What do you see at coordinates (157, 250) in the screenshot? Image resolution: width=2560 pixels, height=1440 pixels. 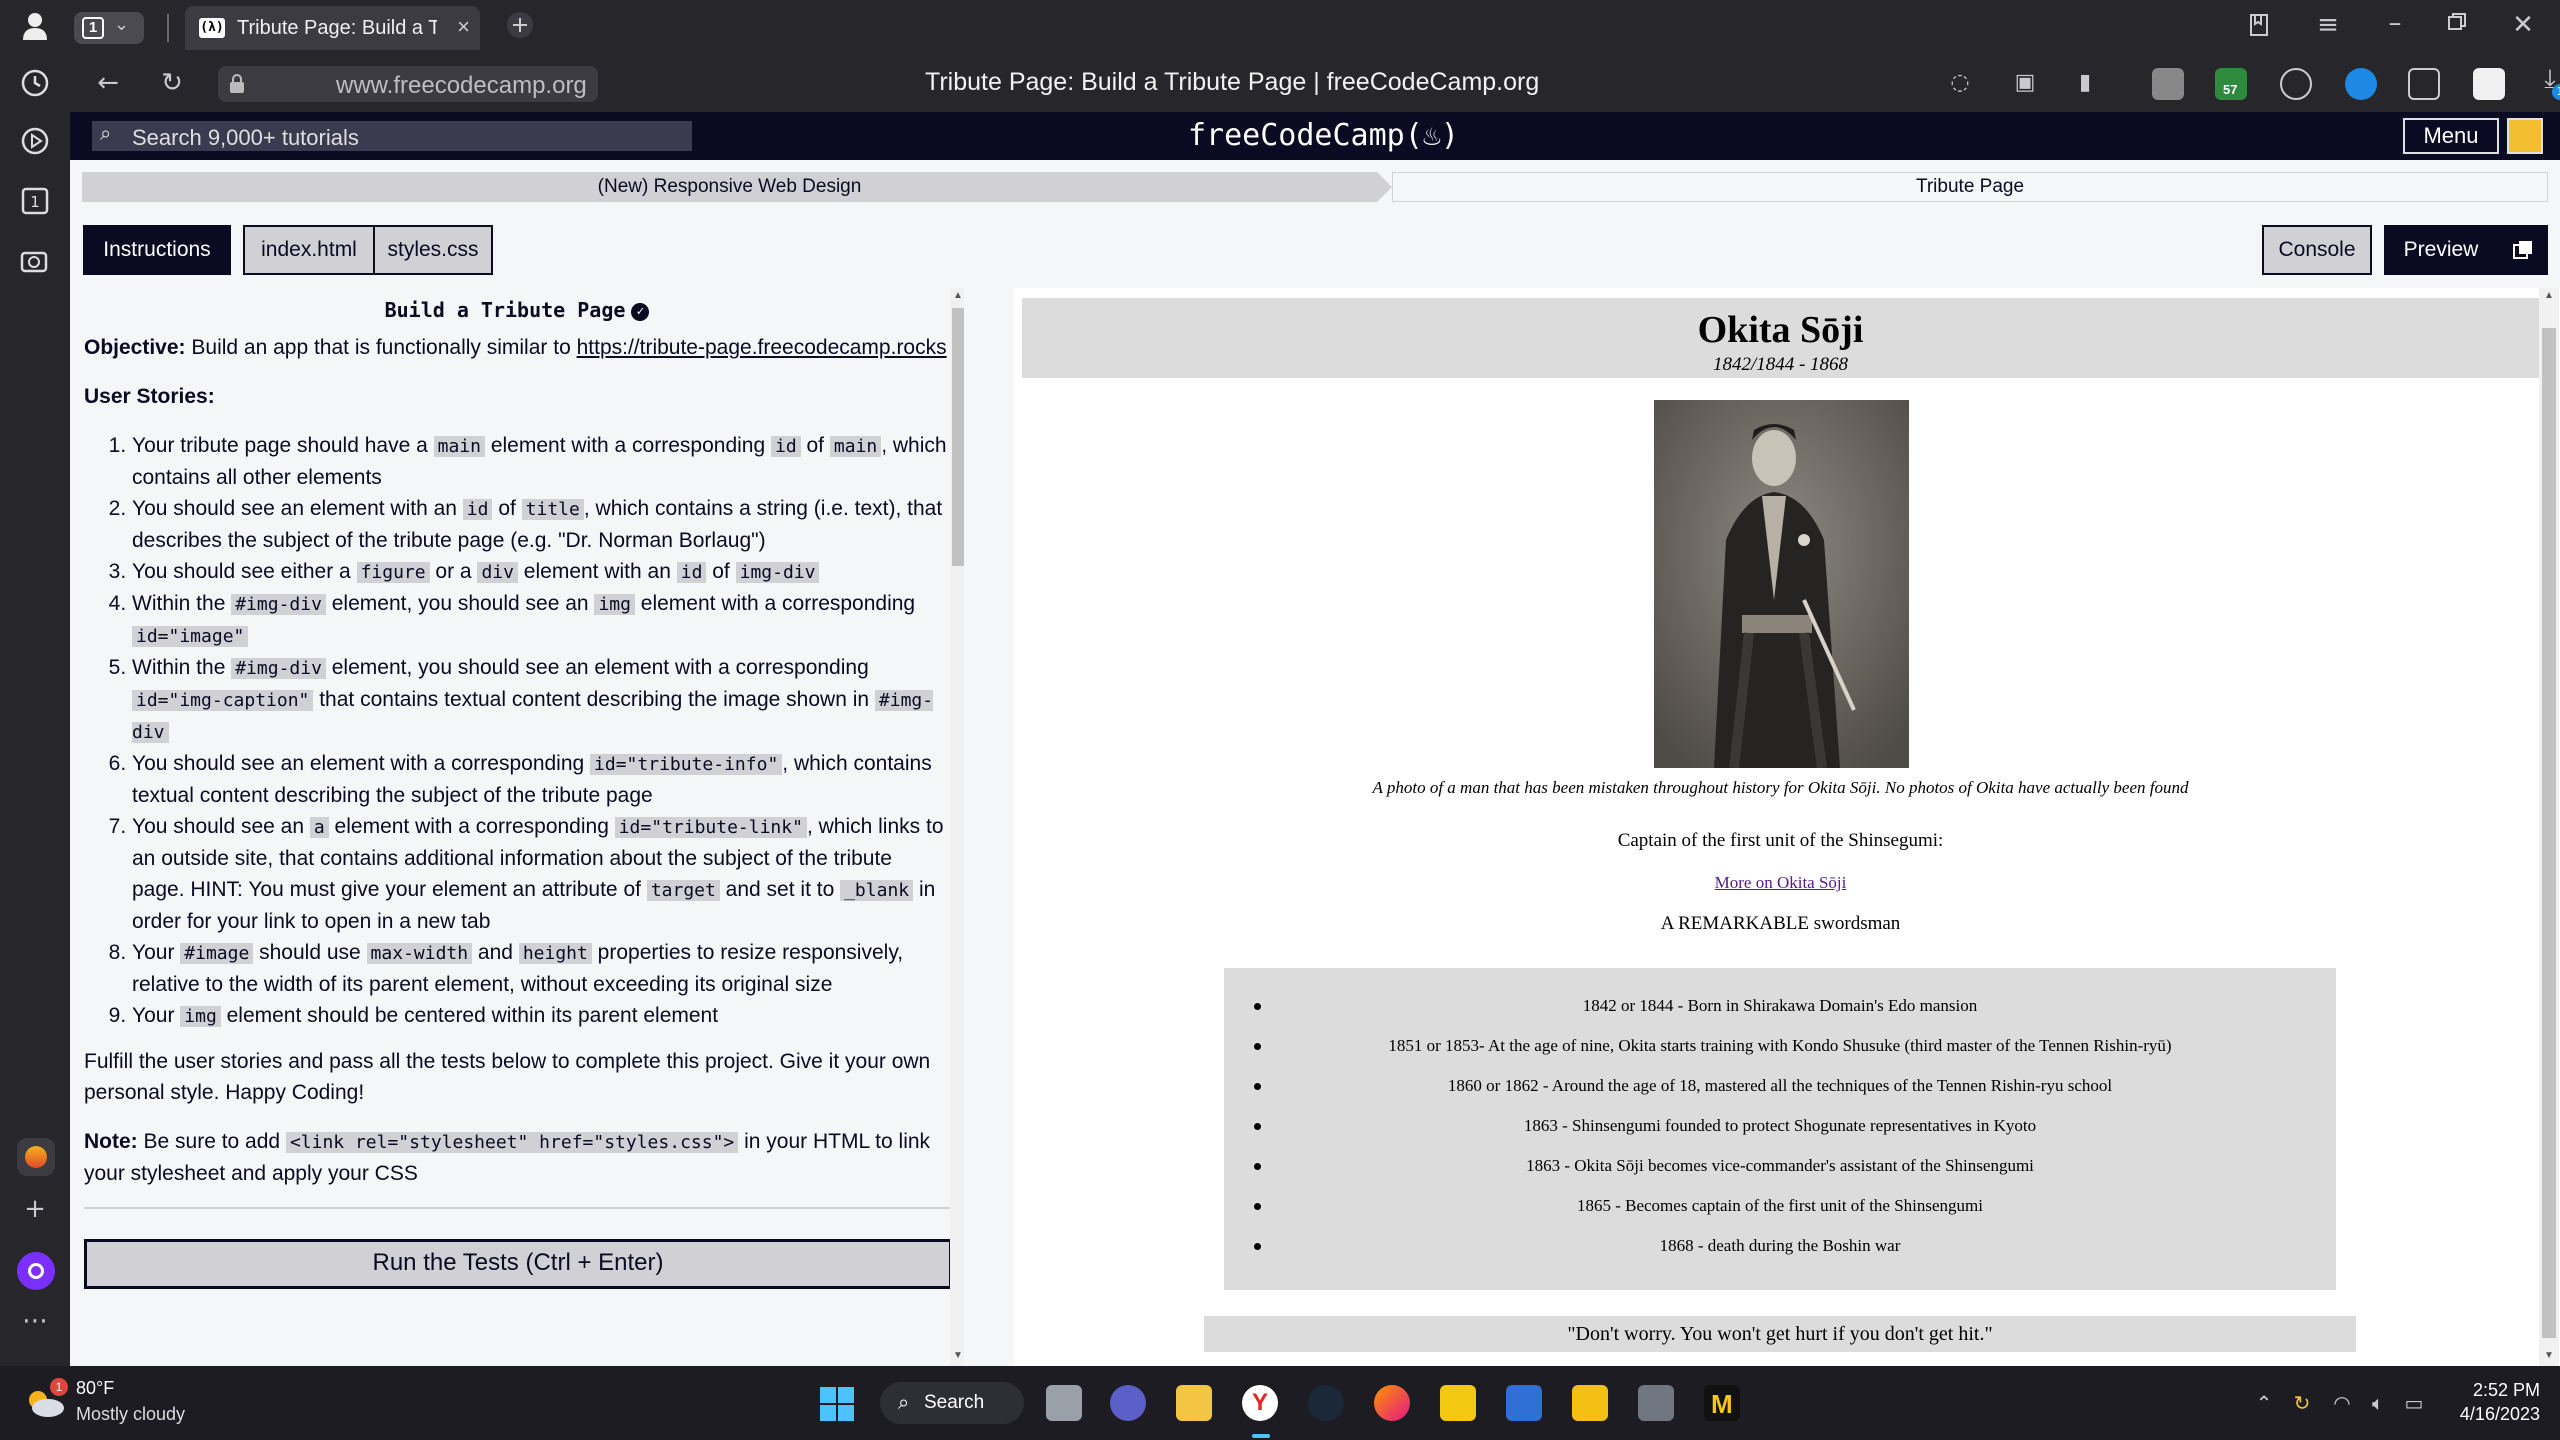 I see `tab-instructions: Instructions` at bounding box center [157, 250].